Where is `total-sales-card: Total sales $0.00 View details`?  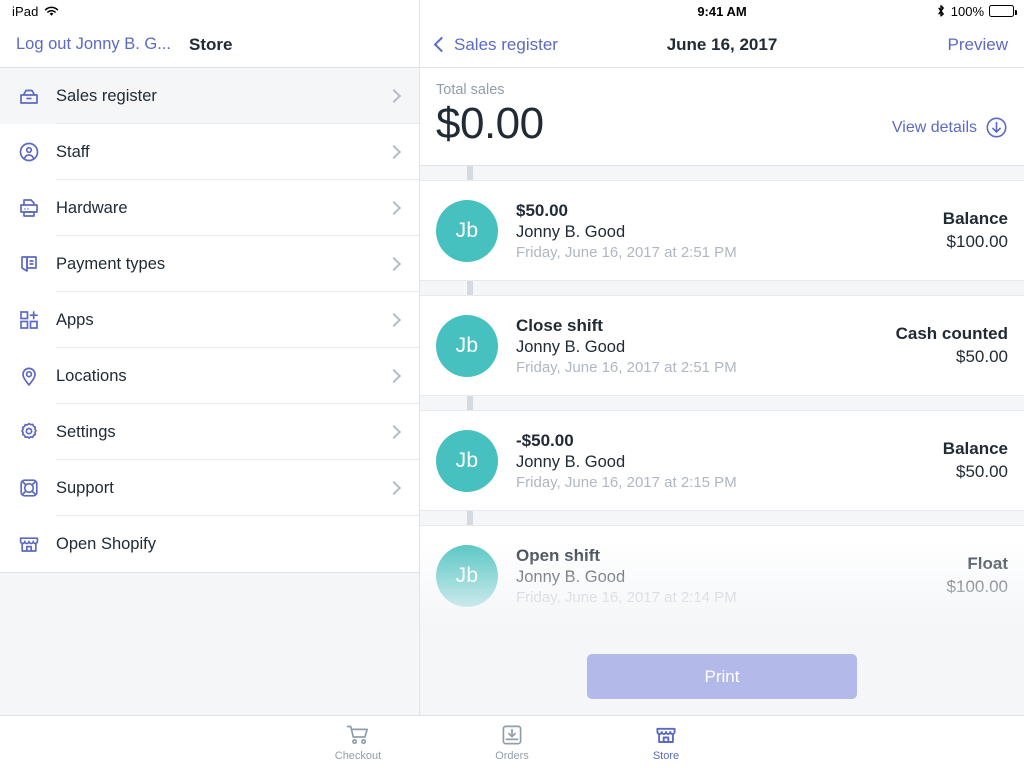 total-sales-card: Total sales $0.00 View details is located at coordinates (722, 117).